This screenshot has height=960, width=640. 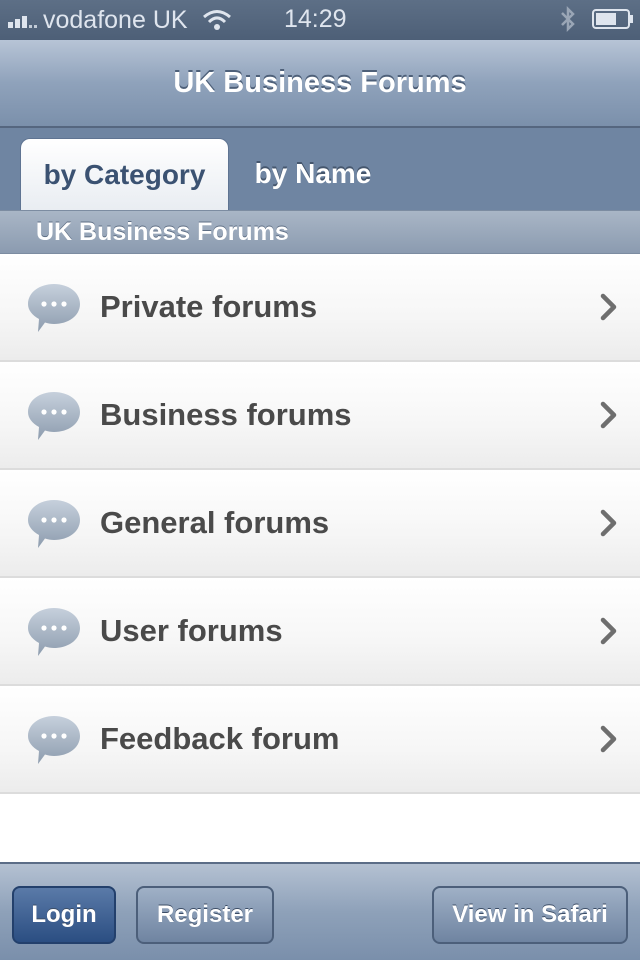 I want to click on forum-row-general: General forums, so click(x=320, y=524).